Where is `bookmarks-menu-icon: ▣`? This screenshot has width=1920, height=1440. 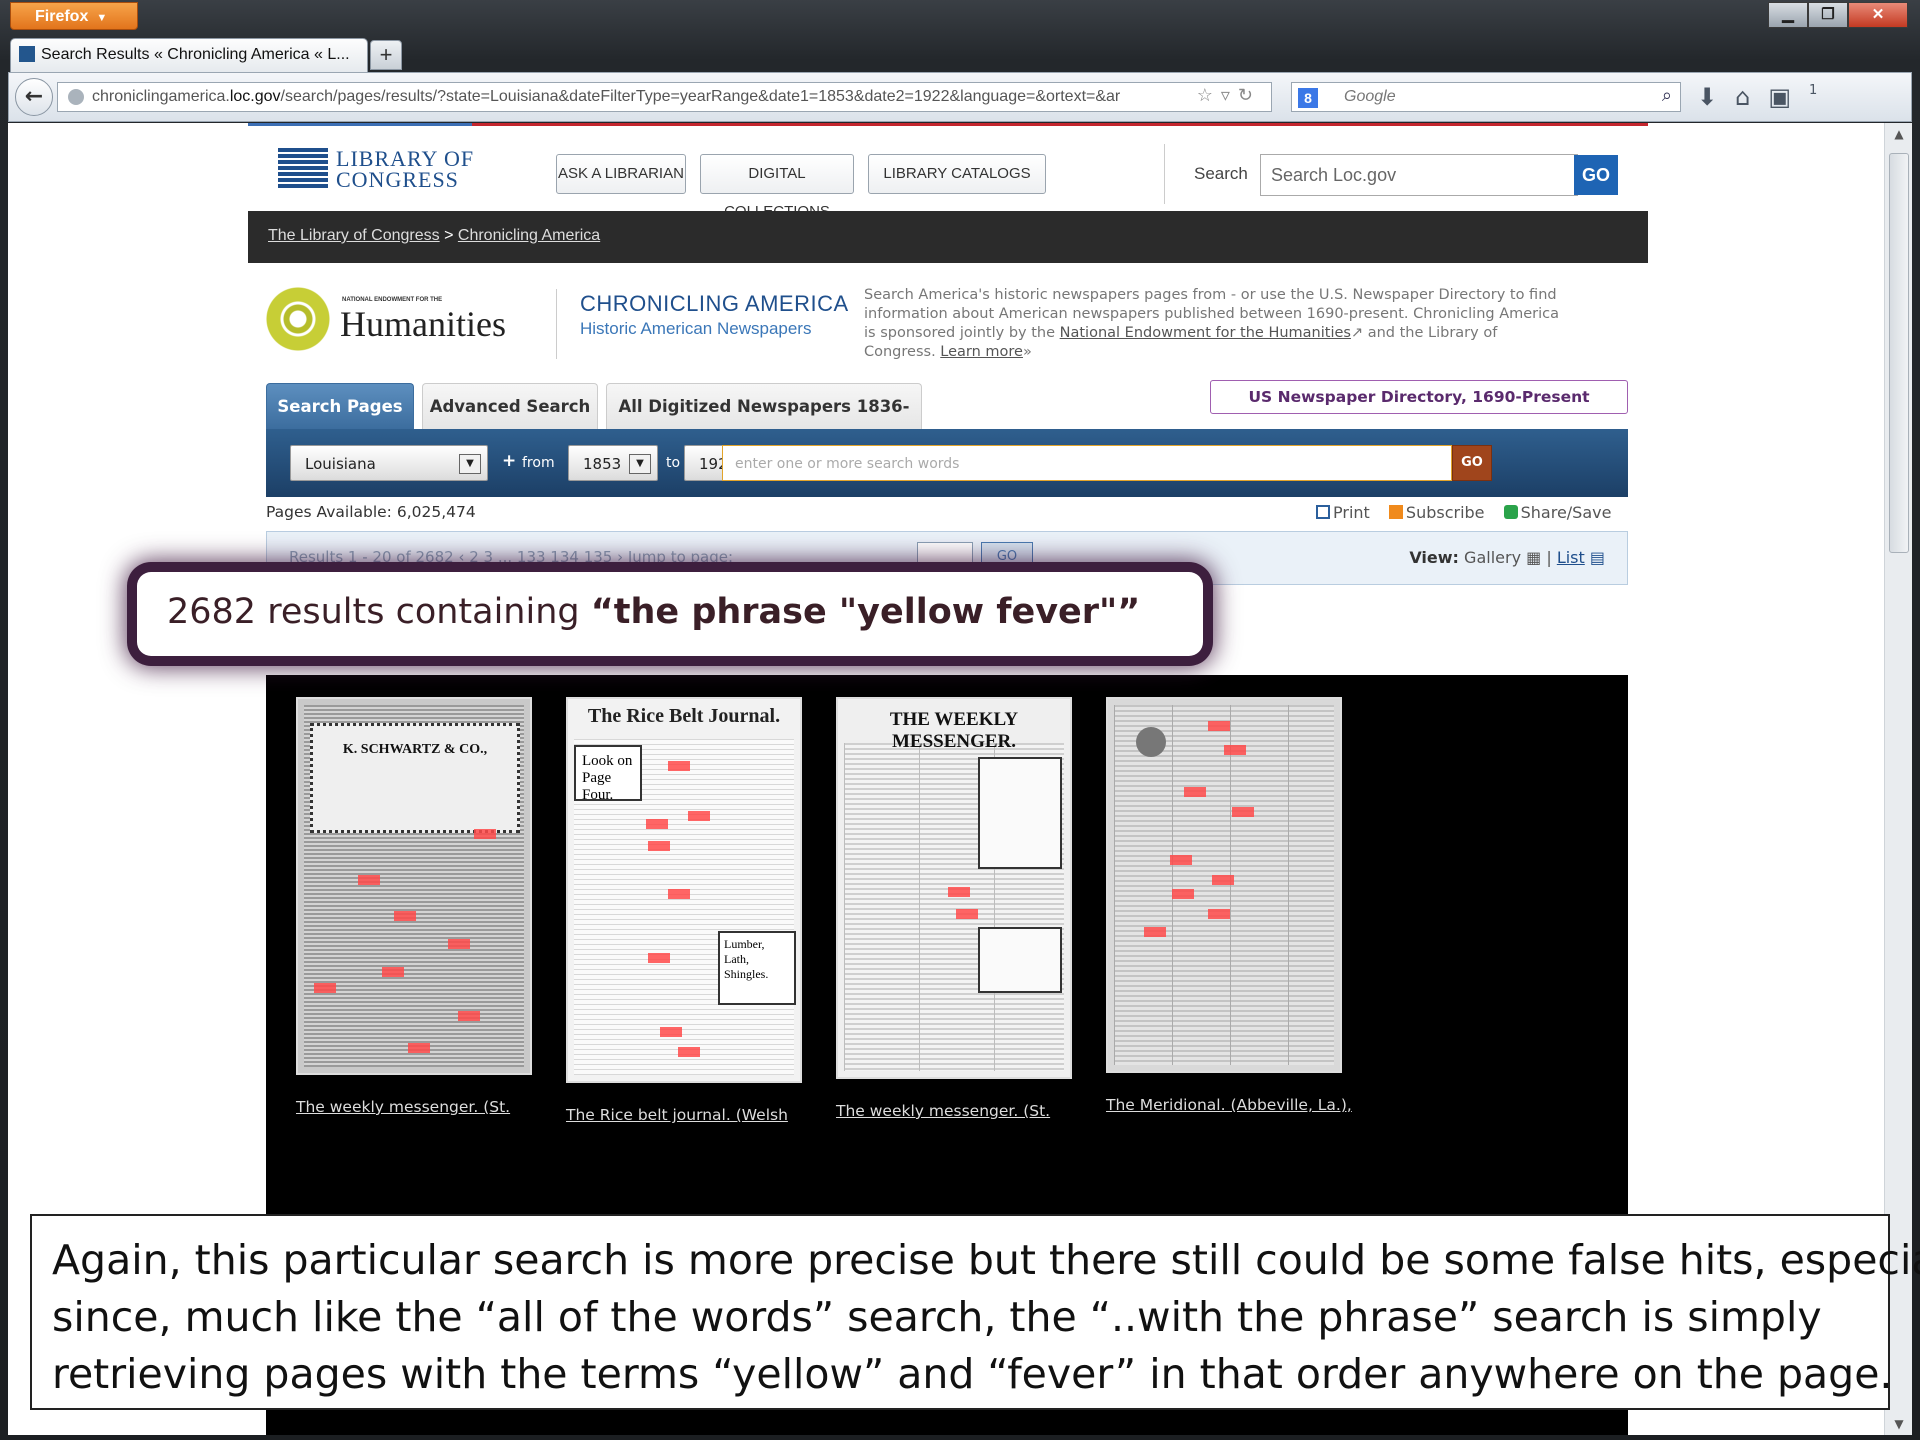 bookmarks-menu-icon: ▣ is located at coordinates (1788, 97).